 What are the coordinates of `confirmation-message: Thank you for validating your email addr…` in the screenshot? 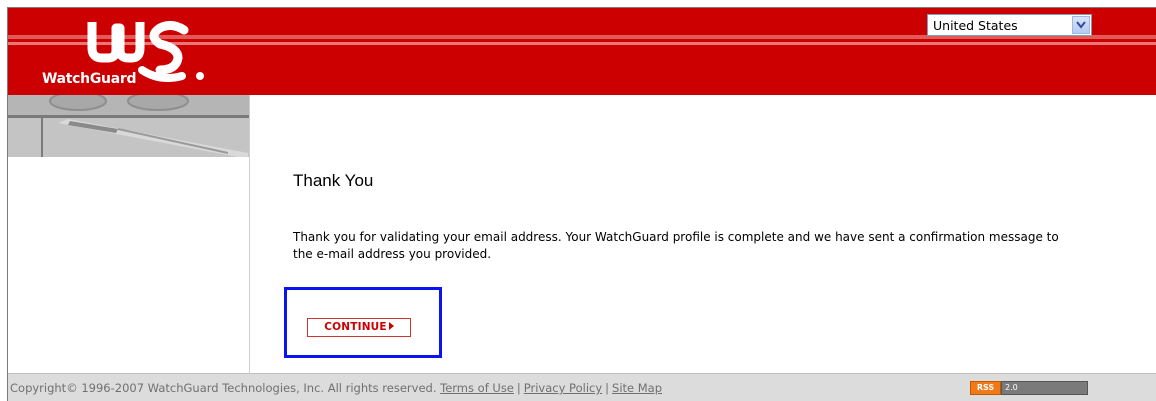 It's located at (676, 245).